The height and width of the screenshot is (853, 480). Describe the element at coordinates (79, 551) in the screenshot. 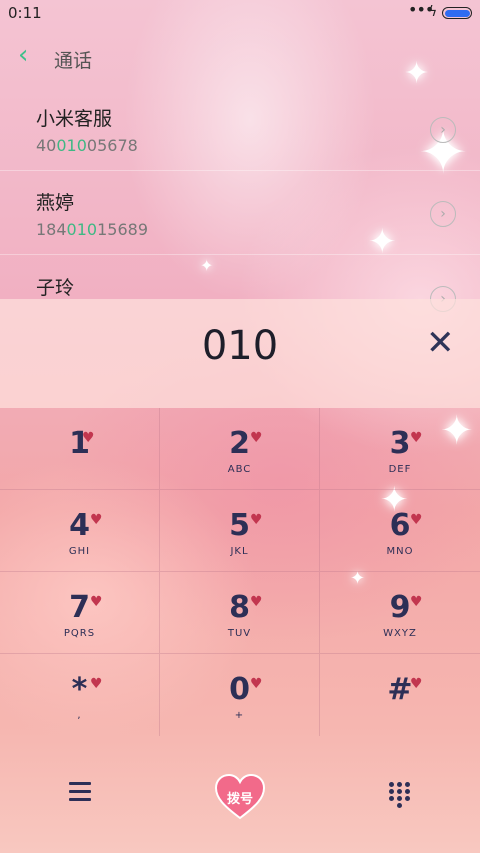

I see `key-letters: GHI` at that location.